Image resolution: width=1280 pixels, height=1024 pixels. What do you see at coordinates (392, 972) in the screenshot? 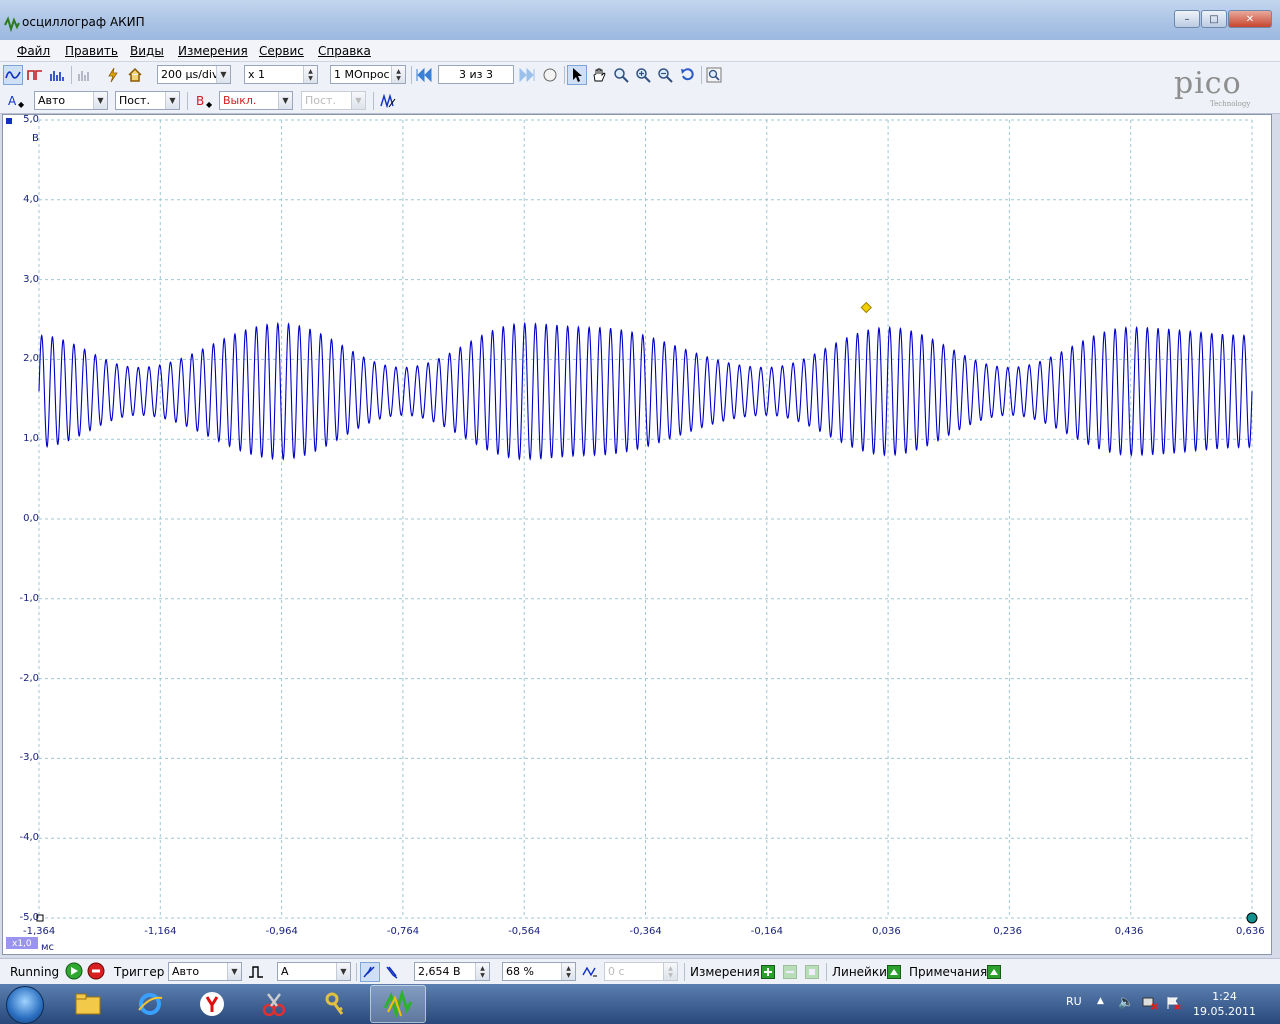
I see `falling-edge-icon` at bounding box center [392, 972].